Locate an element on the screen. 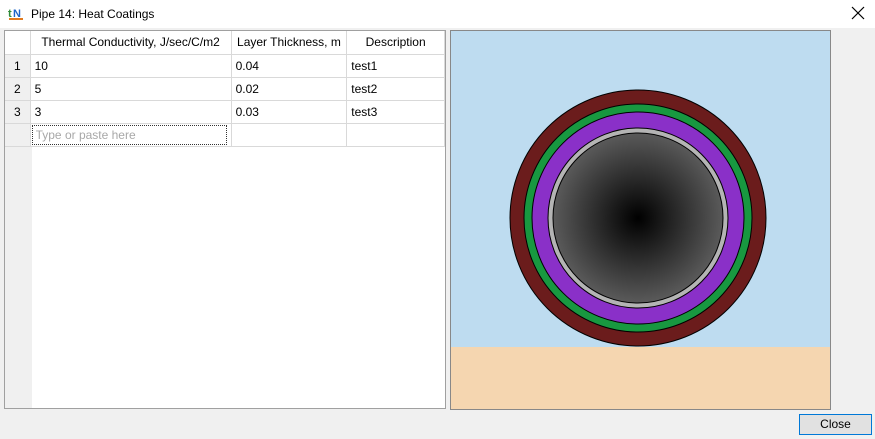 Image resolution: width=875 pixels, height=439 pixels. thickness-cell: 0.02 is located at coordinates (289, 89).